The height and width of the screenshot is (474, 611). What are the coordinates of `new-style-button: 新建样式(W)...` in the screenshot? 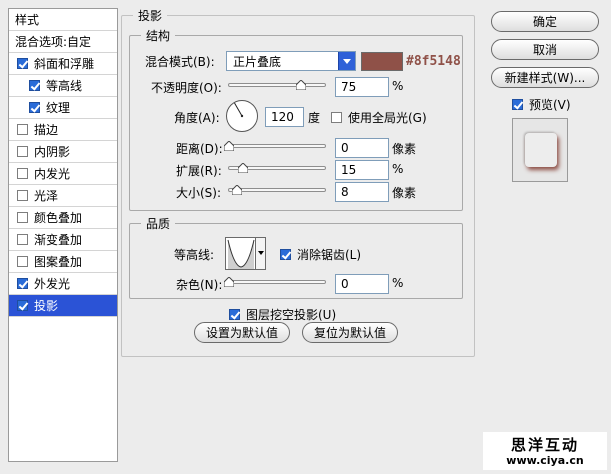 It's located at (545, 77).